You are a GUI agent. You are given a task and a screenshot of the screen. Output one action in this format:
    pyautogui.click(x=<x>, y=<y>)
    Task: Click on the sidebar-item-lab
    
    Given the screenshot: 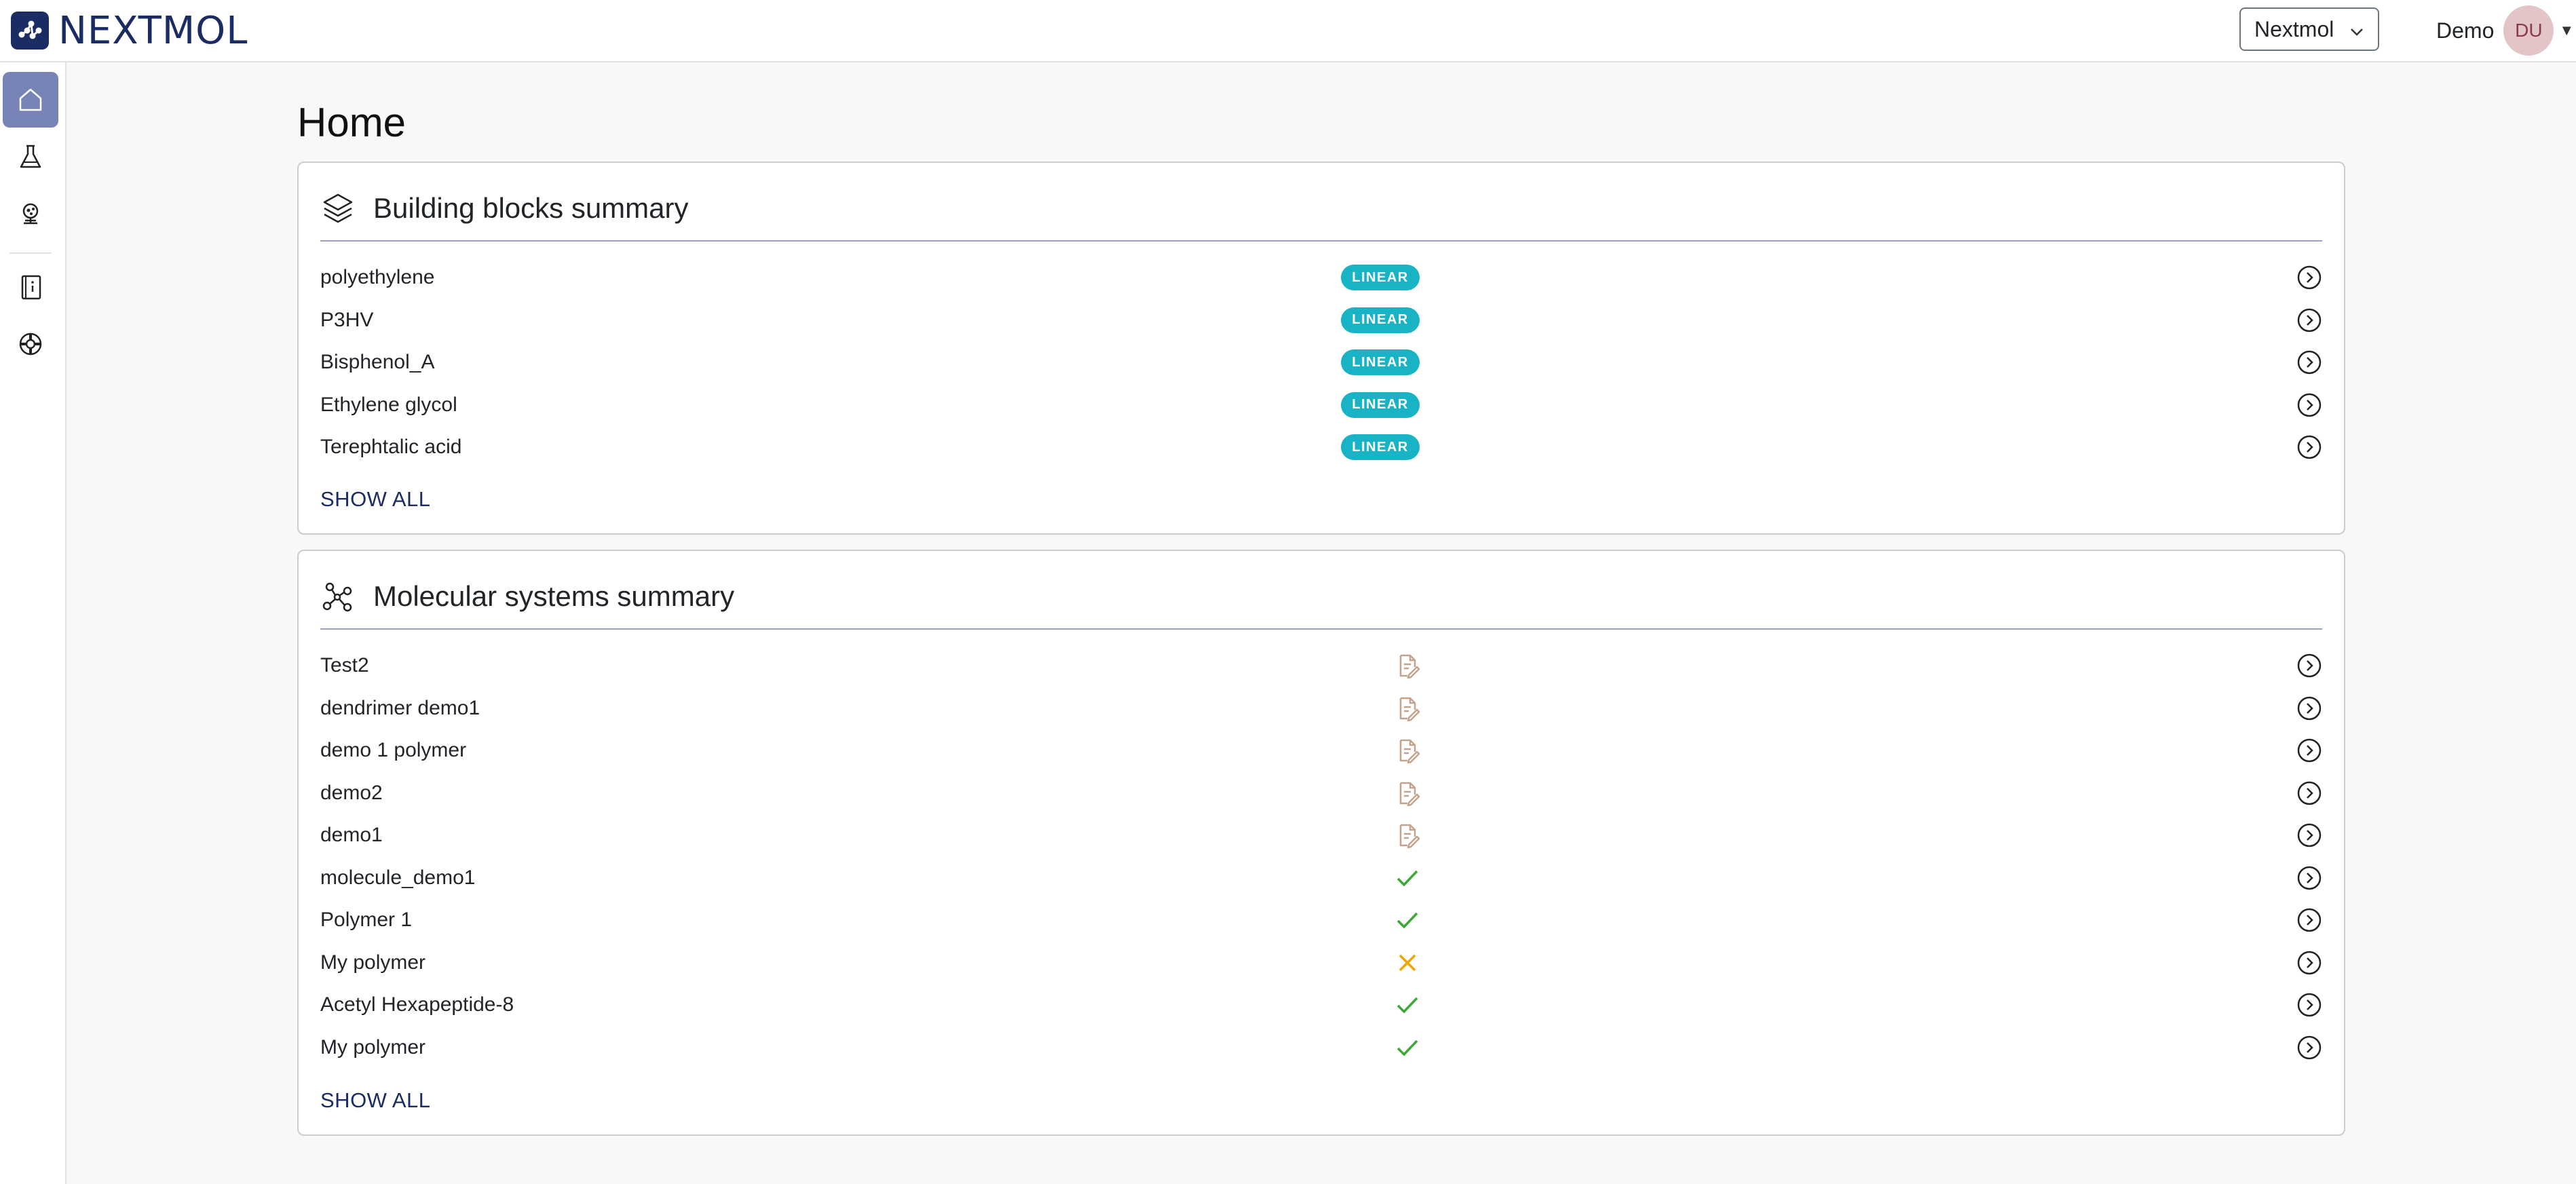 What is the action you would take?
    pyautogui.click(x=31, y=157)
    